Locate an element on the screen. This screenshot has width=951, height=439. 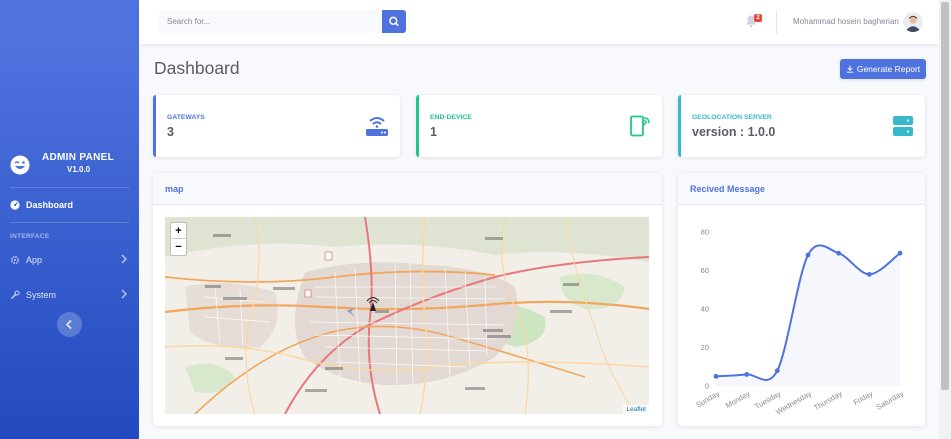
stat-card-geolocation-server: GEOLOCATION SERVER version : 1.0.0 is located at coordinates (801, 126).